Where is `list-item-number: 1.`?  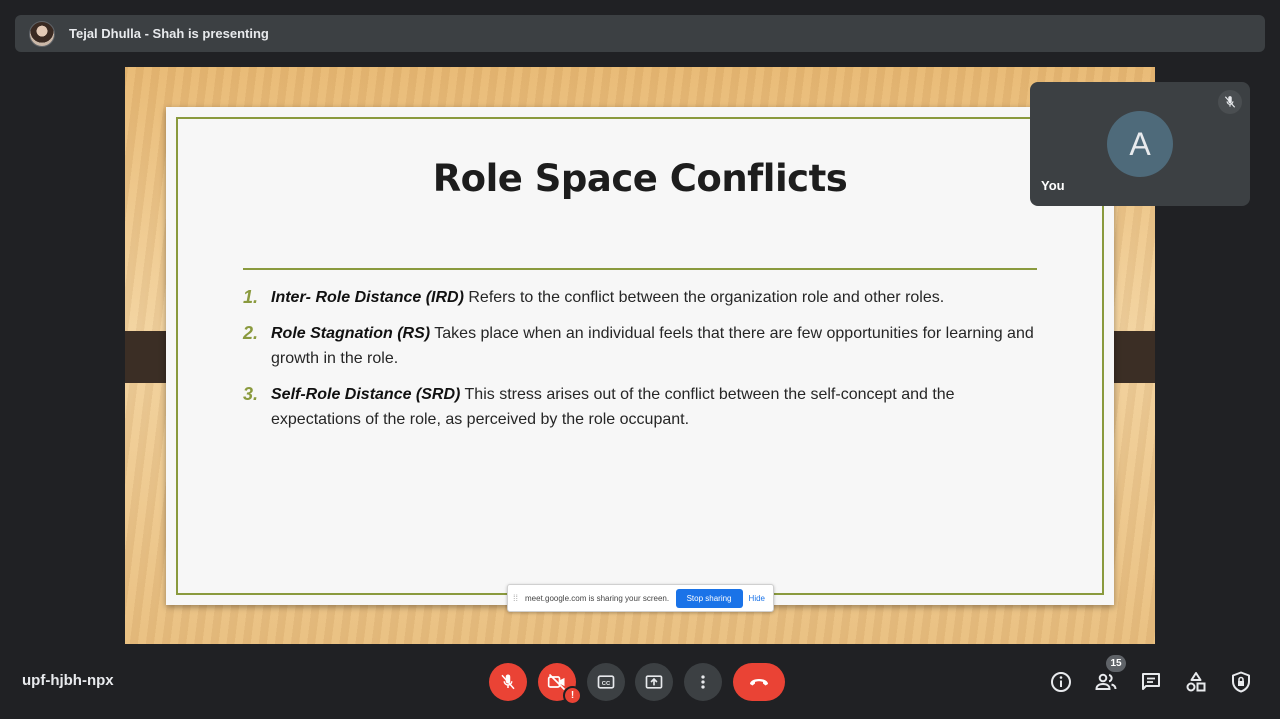 list-item-number: 1. is located at coordinates (251, 297).